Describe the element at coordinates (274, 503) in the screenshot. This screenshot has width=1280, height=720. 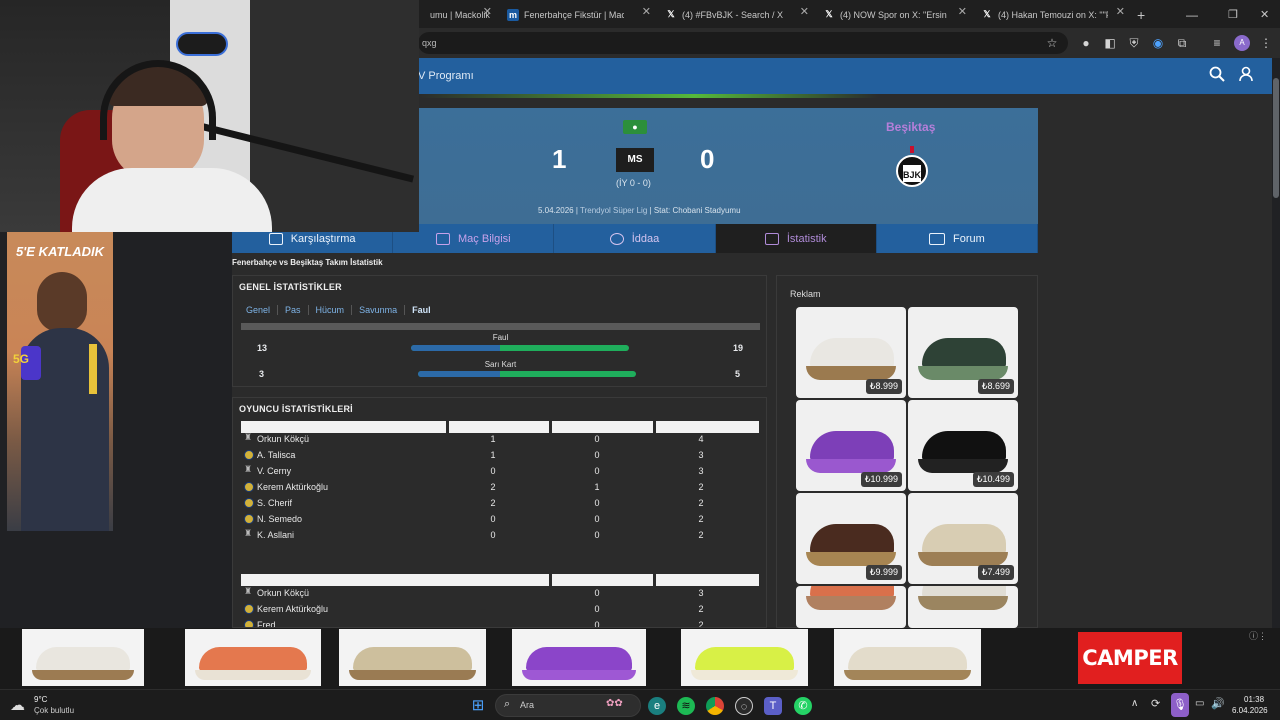
I see `player-name: S. Cherif` at that location.